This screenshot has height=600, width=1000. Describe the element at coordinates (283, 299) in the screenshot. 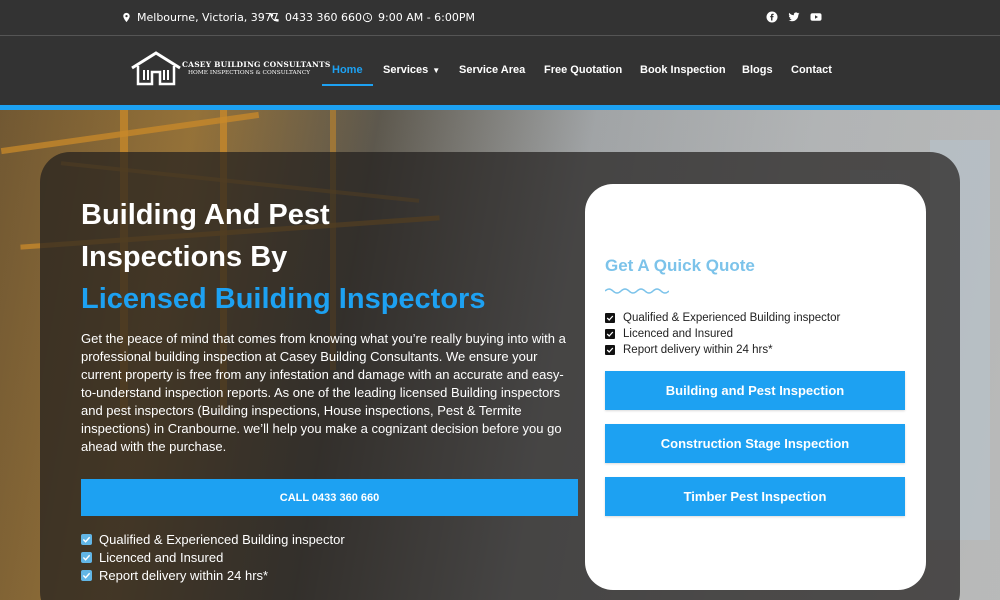

I see `hero-title-highlight: Licensed Building Inspectors` at that location.